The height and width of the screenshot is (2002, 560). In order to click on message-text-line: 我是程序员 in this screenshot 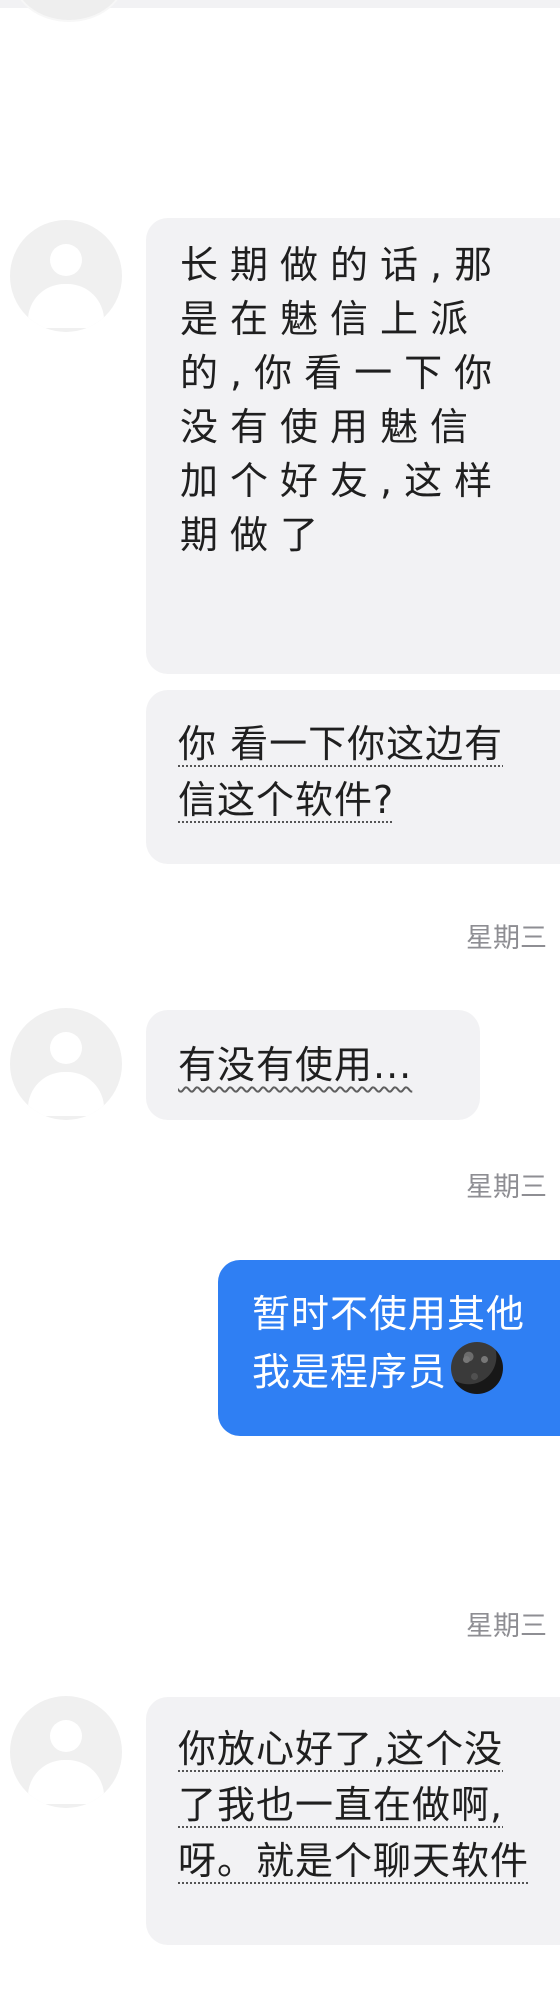, I will do `click(406, 1371)`.